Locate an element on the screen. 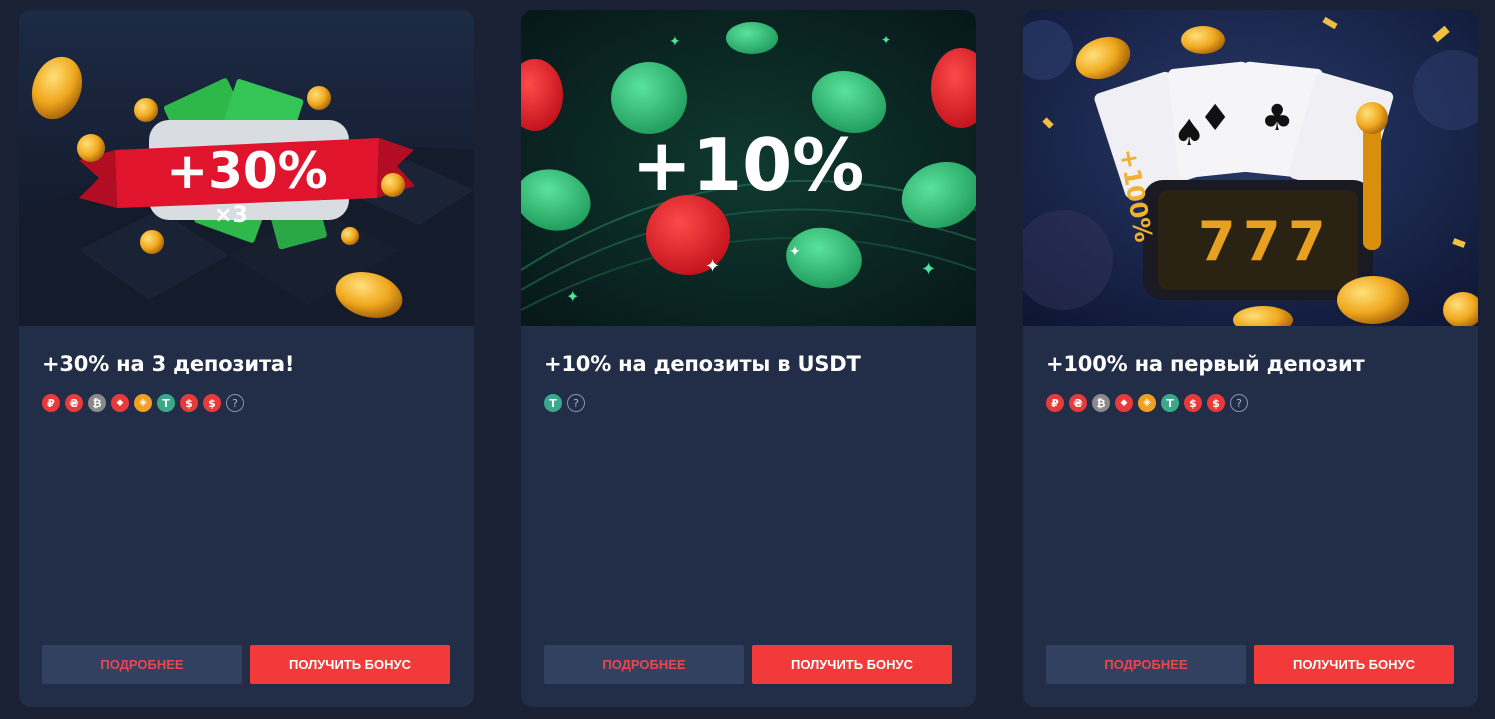 The height and width of the screenshot is (719, 1495). banner-text-30: +30% is located at coordinates (247, 171).